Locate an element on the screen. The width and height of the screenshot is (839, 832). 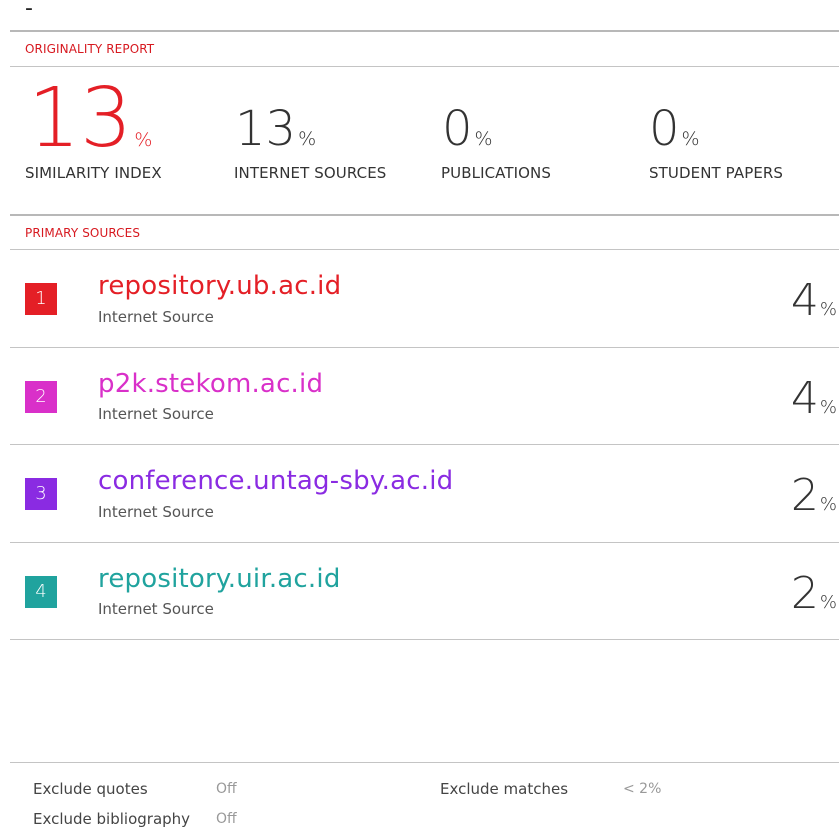
stats-divider is located at coordinates (424, 215).